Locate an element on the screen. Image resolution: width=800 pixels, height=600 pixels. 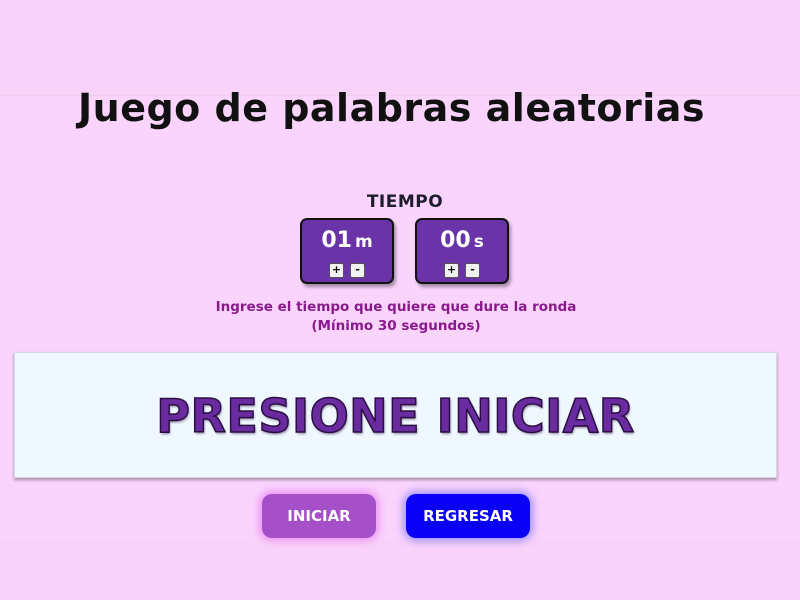
minutes-display: 01 m is located at coordinates (347, 240).